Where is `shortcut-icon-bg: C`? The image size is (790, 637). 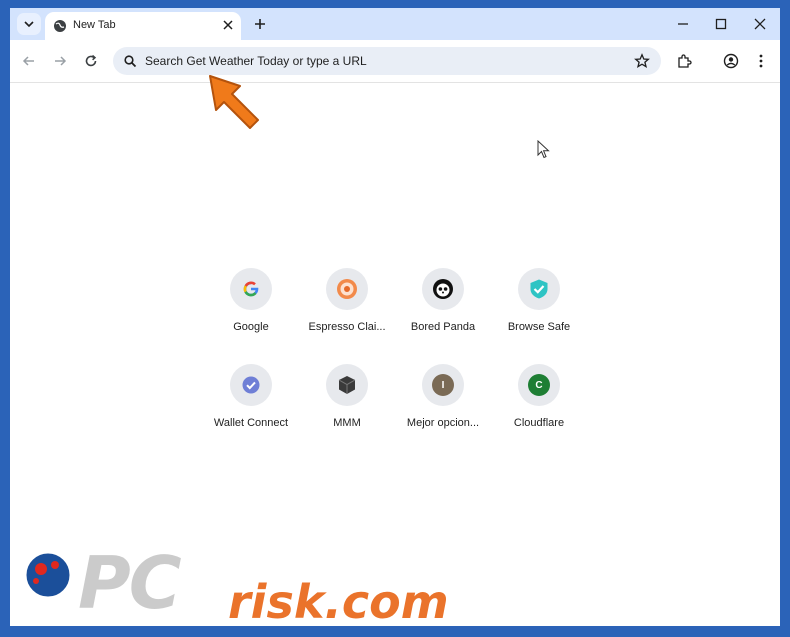
shortcut-icon-bg: C is located at coordinates (539, 385).